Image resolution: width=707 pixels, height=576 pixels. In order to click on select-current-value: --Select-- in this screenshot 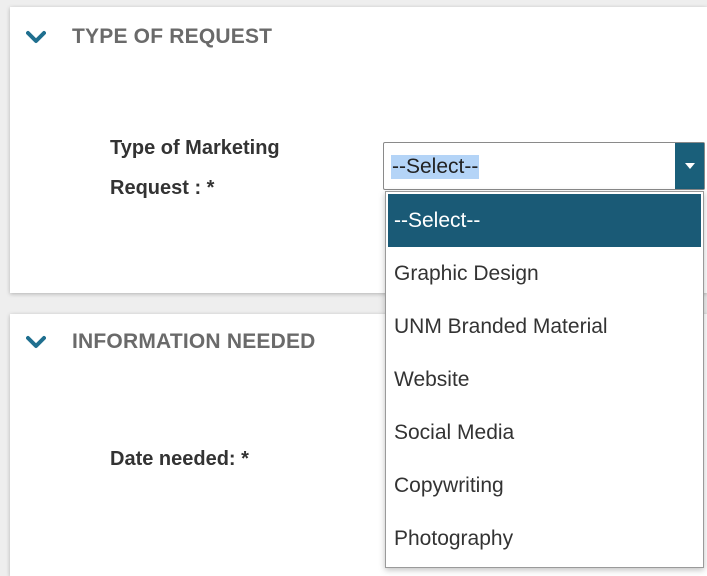, I will do `click(435, 167)`.